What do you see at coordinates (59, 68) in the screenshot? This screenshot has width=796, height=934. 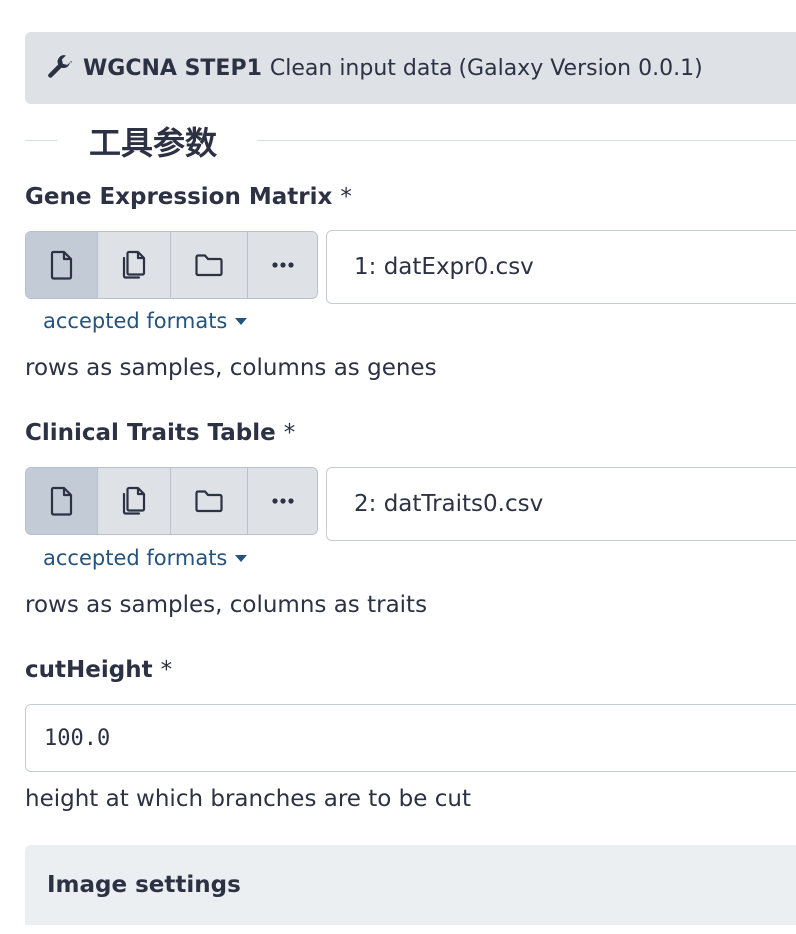 I see `wrench-icon` at bounding box center [59, 68].